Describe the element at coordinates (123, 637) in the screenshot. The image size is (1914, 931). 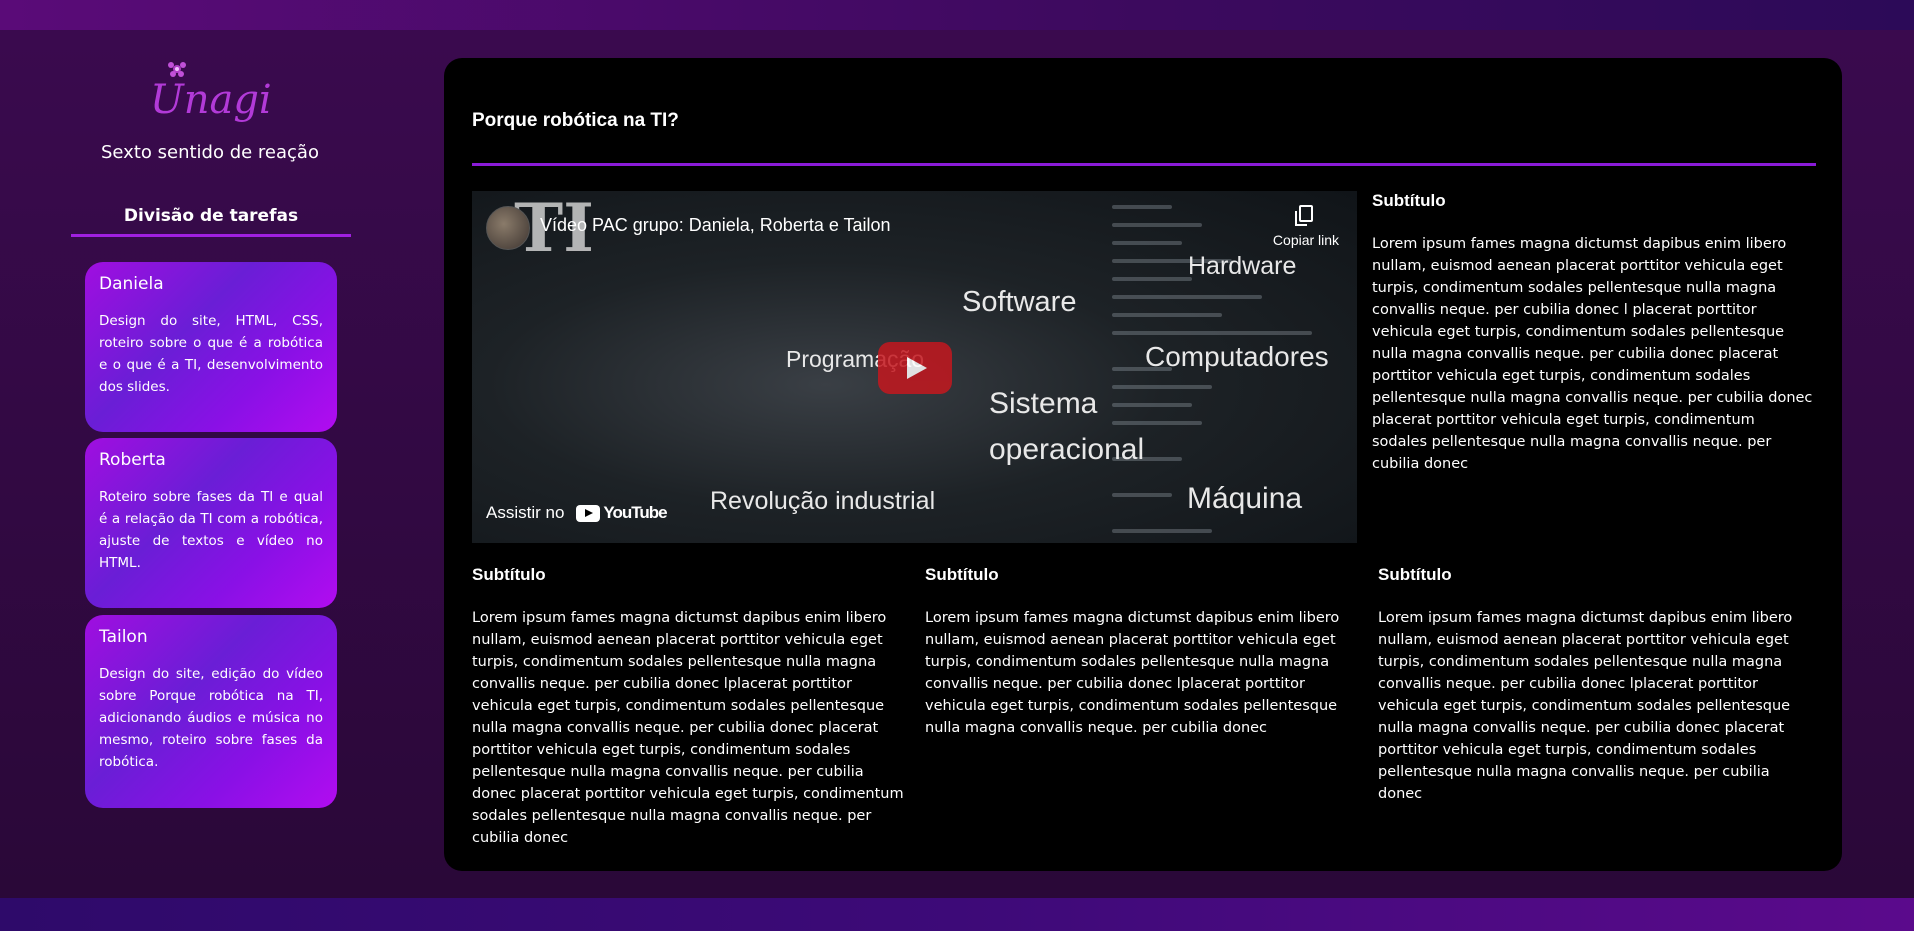
I see `member-name: Tailon` at that location.